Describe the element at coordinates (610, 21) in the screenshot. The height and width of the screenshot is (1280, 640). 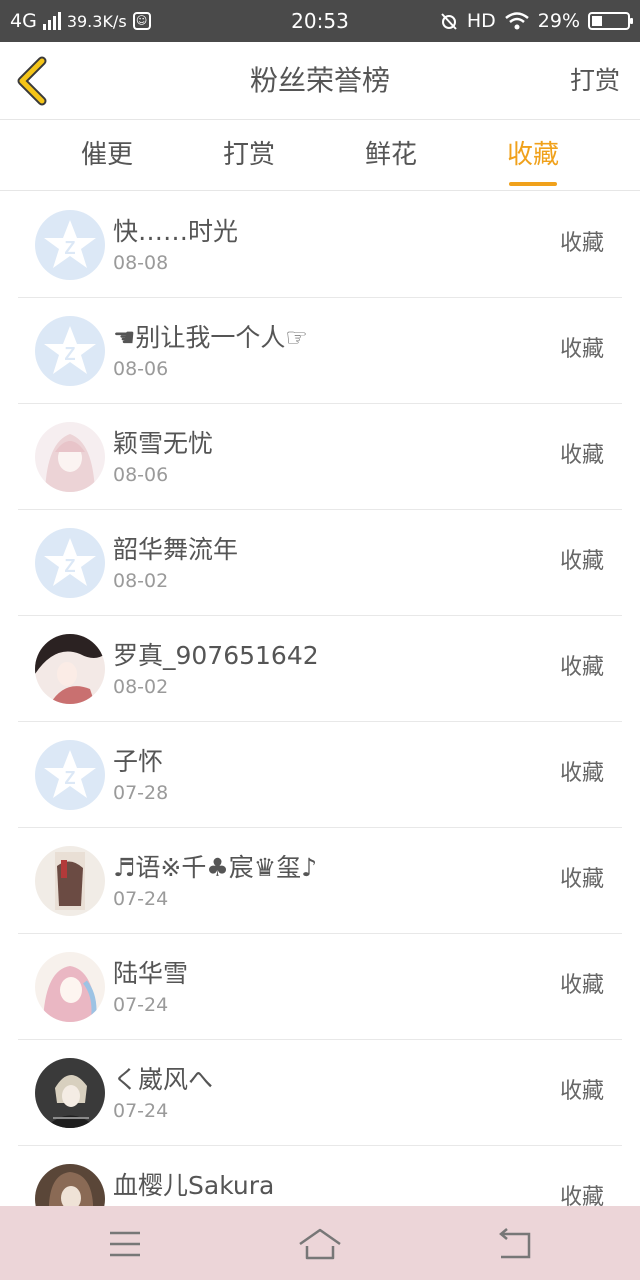
I see `battery-icon` at that location.